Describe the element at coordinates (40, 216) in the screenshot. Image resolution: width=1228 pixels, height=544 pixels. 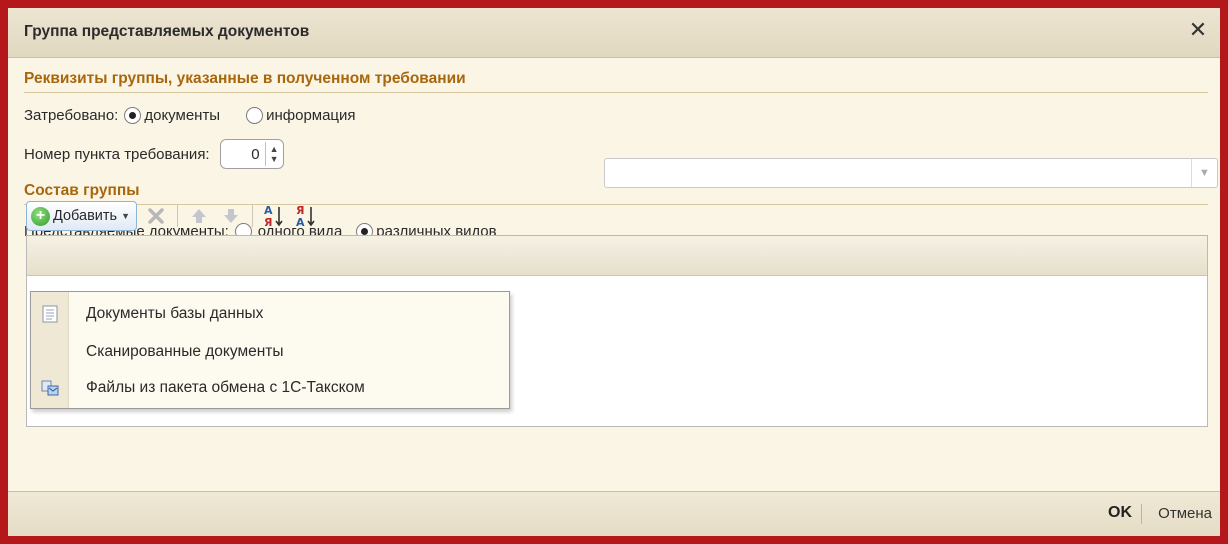
I see `add-plus-icon: +` at that location.